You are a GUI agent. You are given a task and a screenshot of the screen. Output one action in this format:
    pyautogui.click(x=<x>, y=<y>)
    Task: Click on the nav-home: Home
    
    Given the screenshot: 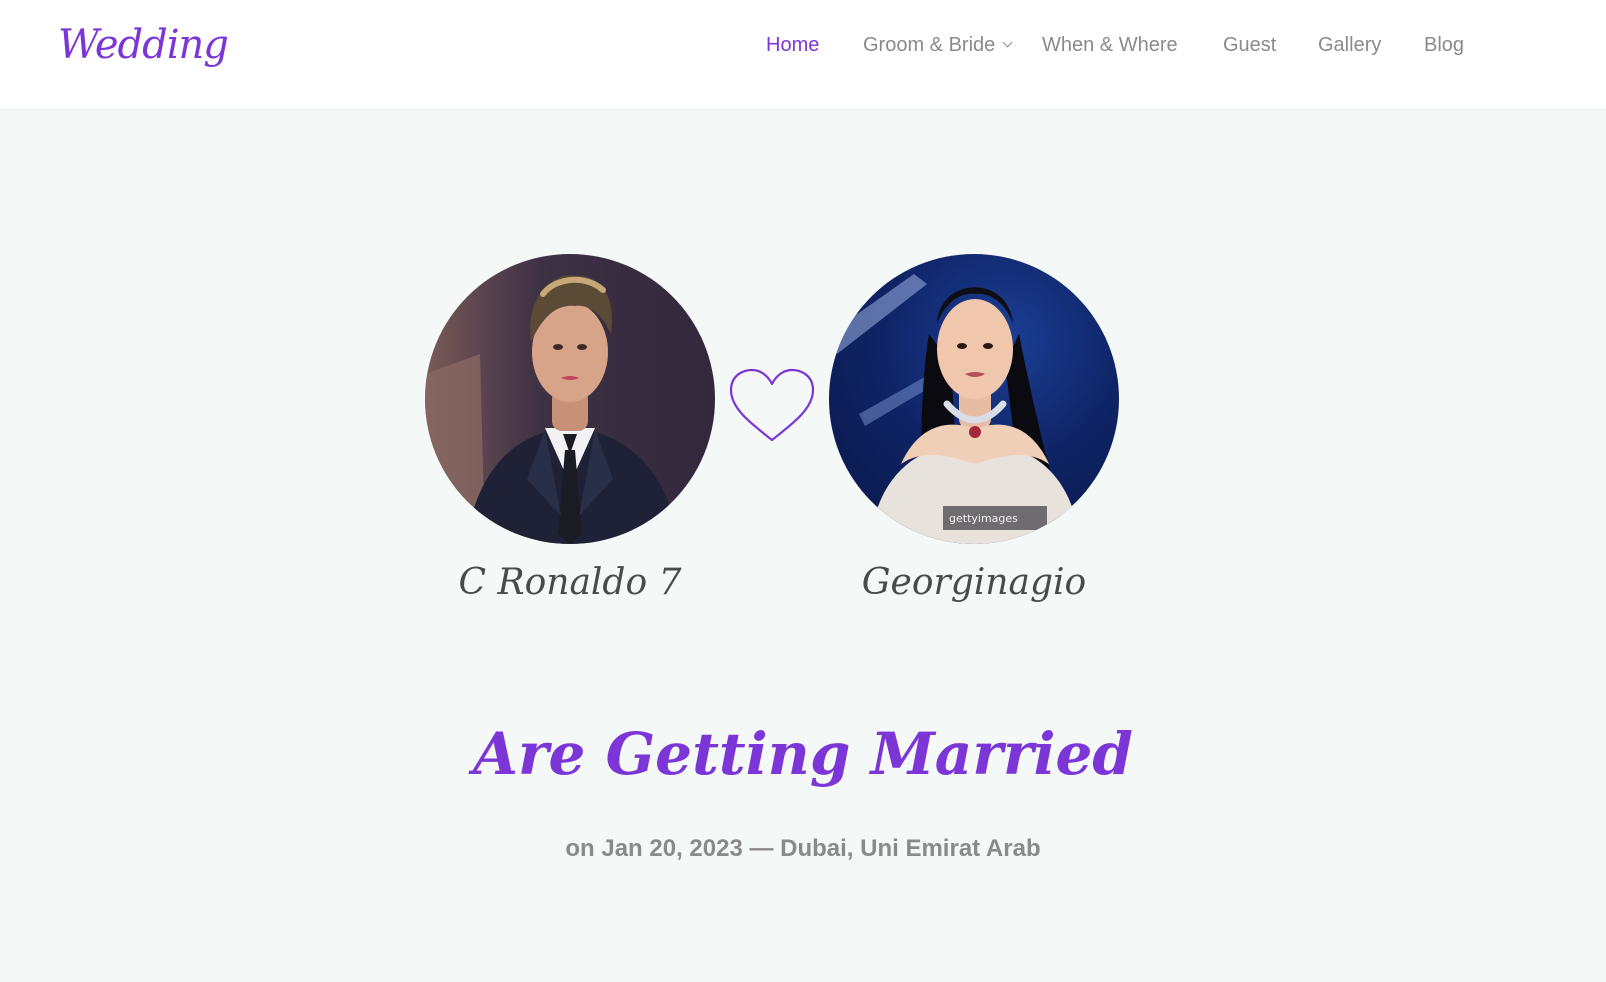 What is the action you would take?
    pyautogui.click(x=792, y=45)
    